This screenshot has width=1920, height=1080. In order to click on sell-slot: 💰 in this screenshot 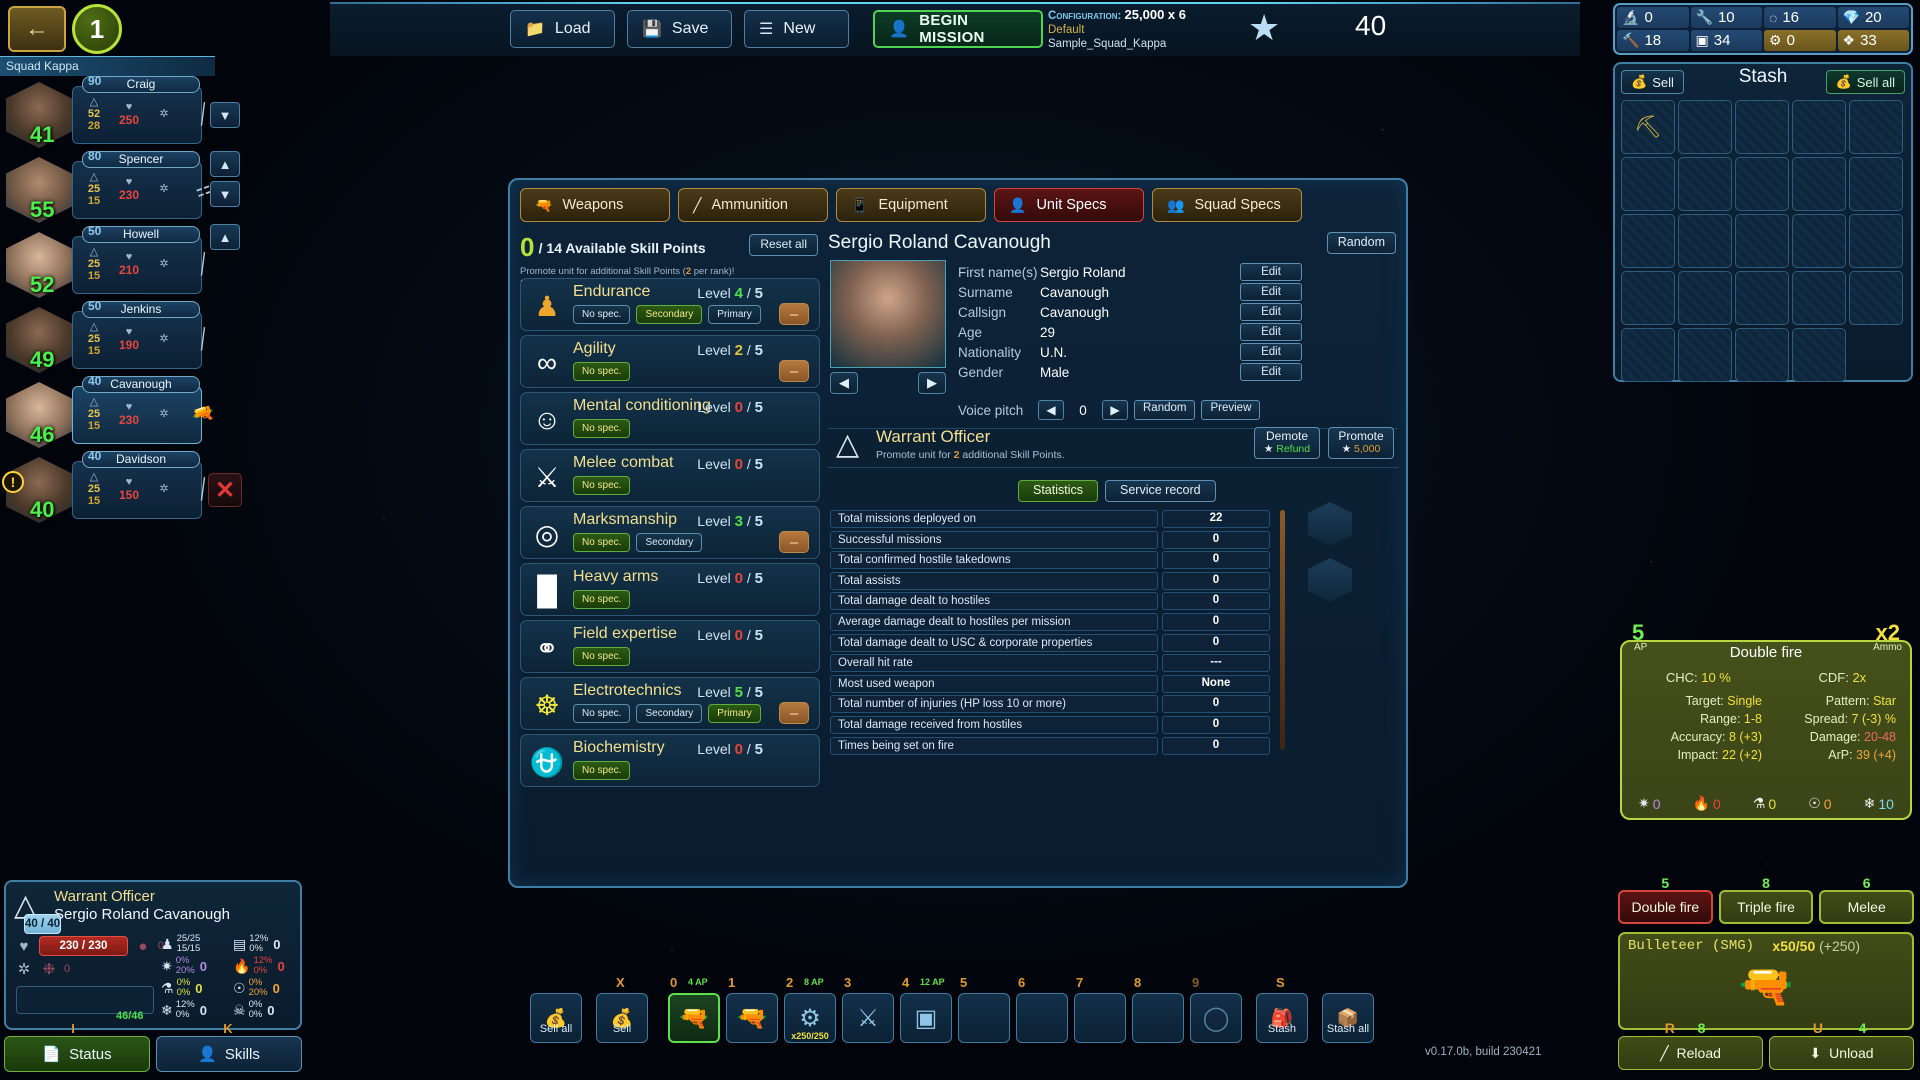, I will do `click(622, 1018)`.